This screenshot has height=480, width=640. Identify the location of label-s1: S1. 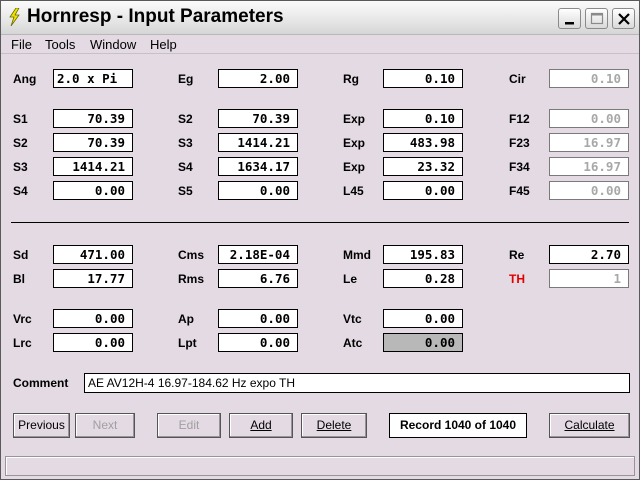
(20, 119).